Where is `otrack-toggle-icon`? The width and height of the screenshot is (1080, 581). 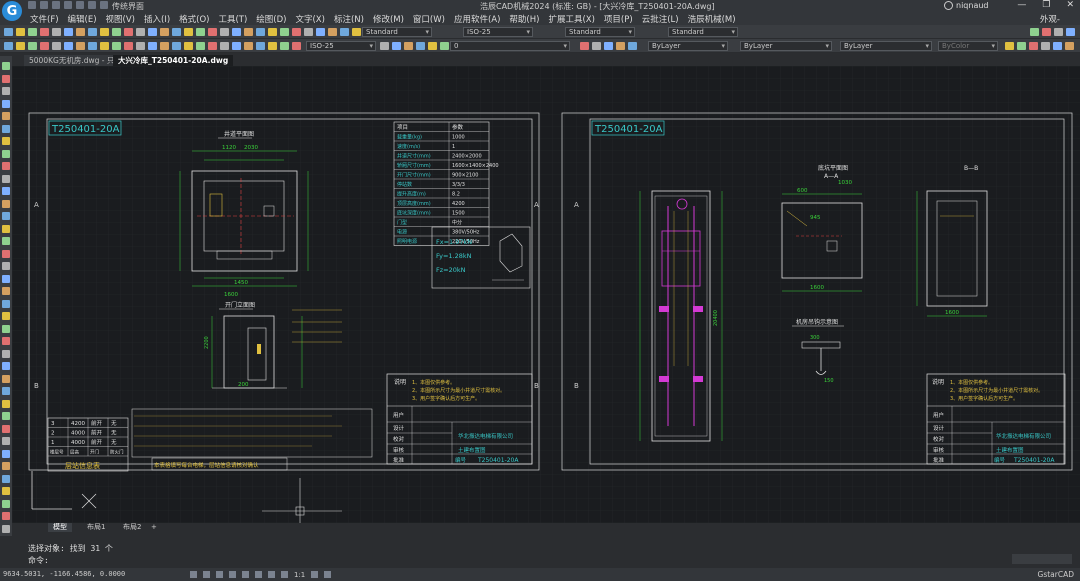
otrack-toggle-icon is located at coordinates (258, 574).